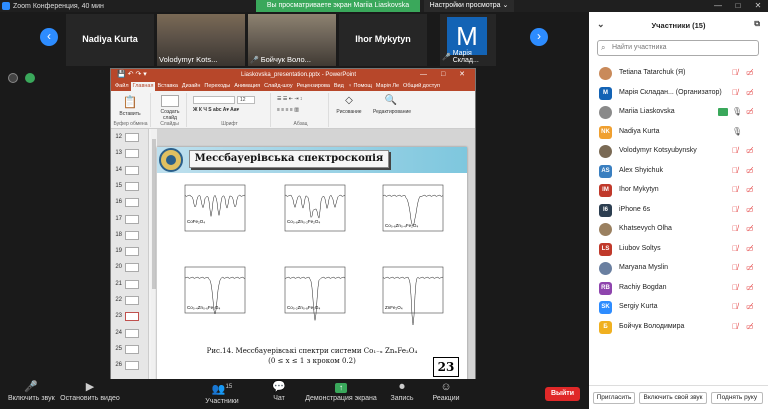  What do you see at coordinates (737, 398) in the screenshot?
I see `raise-hand-button: Поднять руку` at bounding box center [737, 398].